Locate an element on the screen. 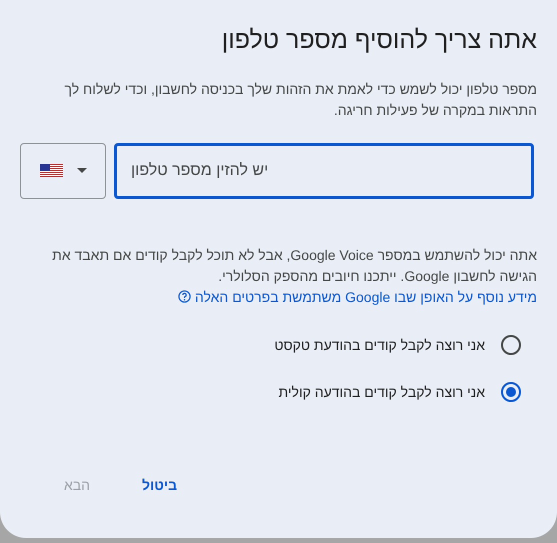 Image resolution: width=557 pixels, height=543 pixels. dropdown-caret-icon is located at coordinates (81, 170).